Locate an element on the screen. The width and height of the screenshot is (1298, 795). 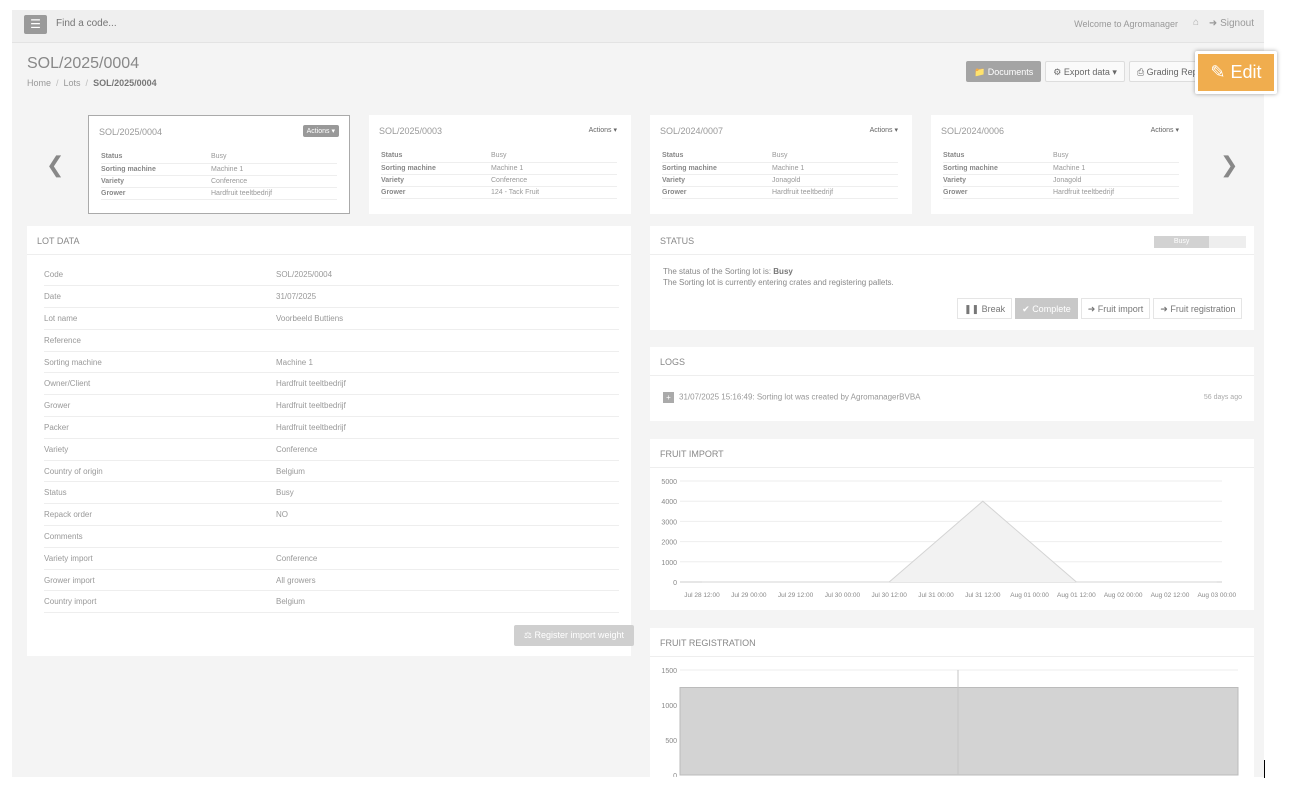
table-row: Date 31/07/2025 is located at coordinates (331, 297).